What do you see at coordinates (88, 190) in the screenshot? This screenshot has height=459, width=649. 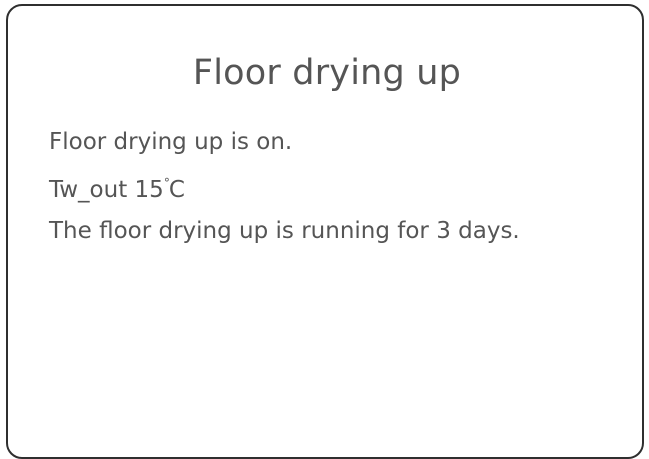 I see `tw-out-label: Tw_out` at bounding box center [88, 190].